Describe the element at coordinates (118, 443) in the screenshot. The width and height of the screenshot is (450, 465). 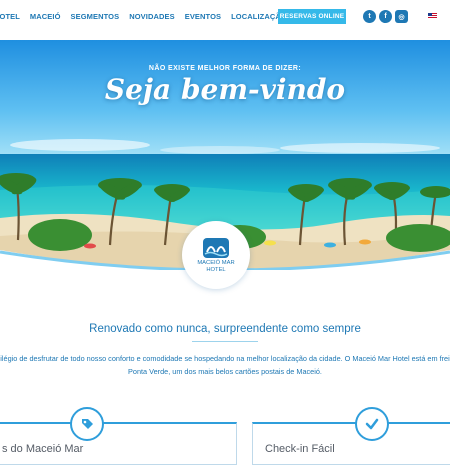
I see `feature-card-maceio-mar: s do Maceió Mar` at that location.